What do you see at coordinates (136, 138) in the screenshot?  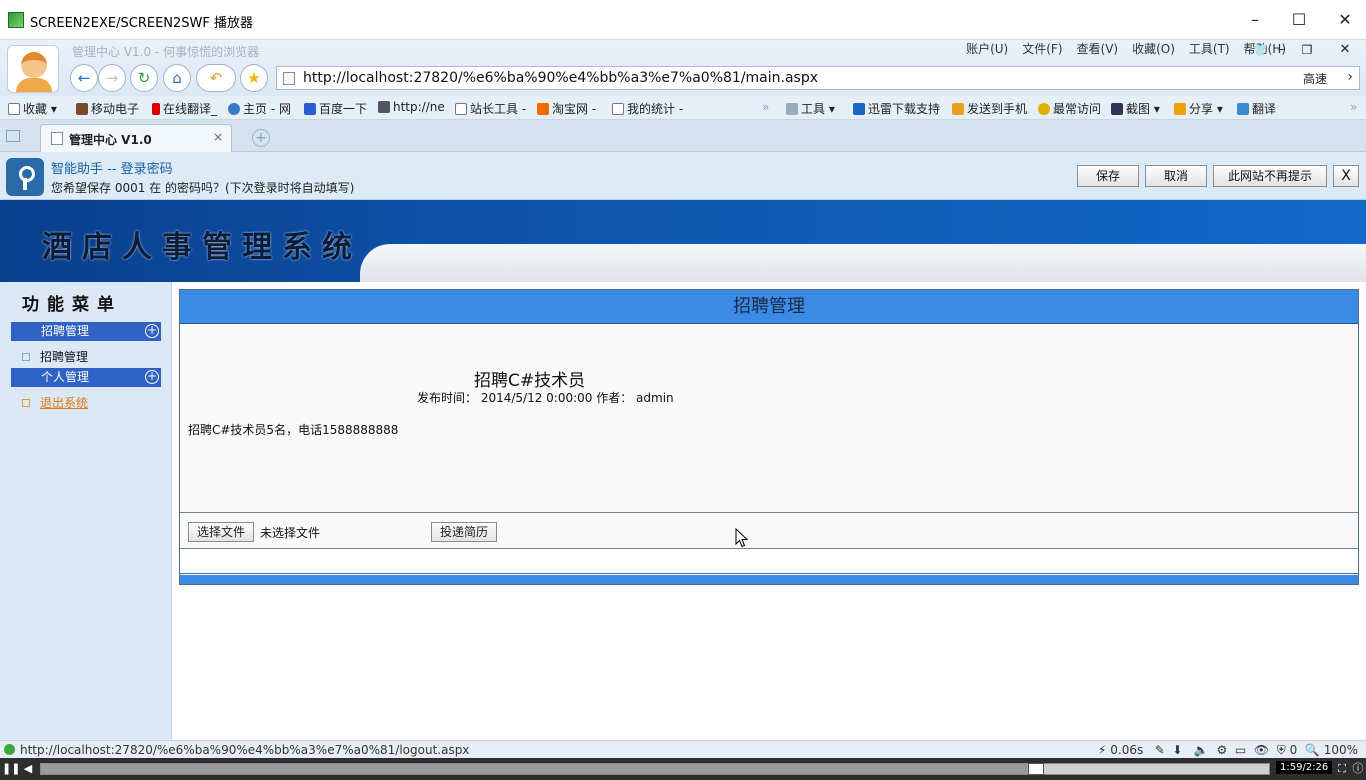 I see `tab-management-center: 管理中心 V1.0 ×` at bounding box center [136, 138].